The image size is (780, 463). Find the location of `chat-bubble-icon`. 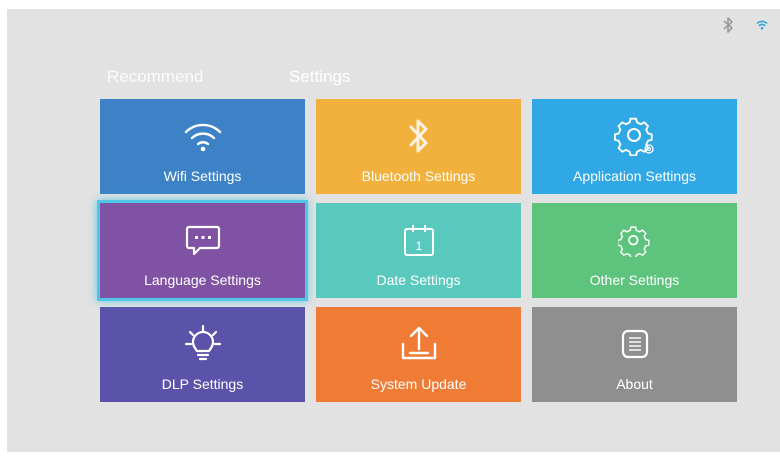

chat-bubble-icon is located at coordinates (202, 240).